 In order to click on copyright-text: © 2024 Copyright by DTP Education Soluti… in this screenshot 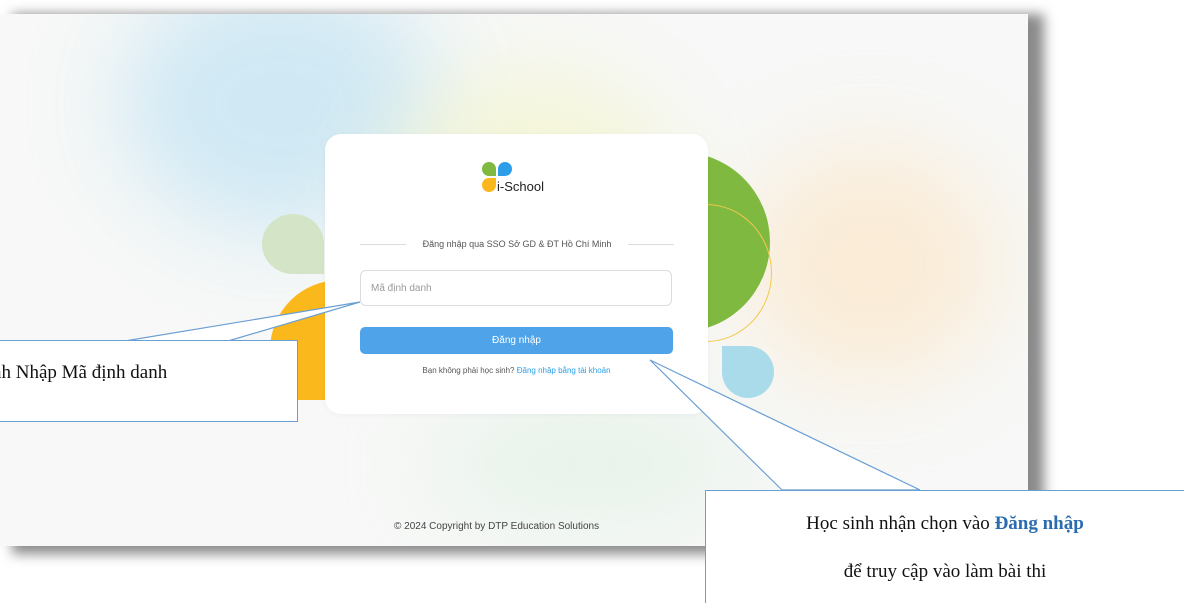, I will do `click(497, 526)`.